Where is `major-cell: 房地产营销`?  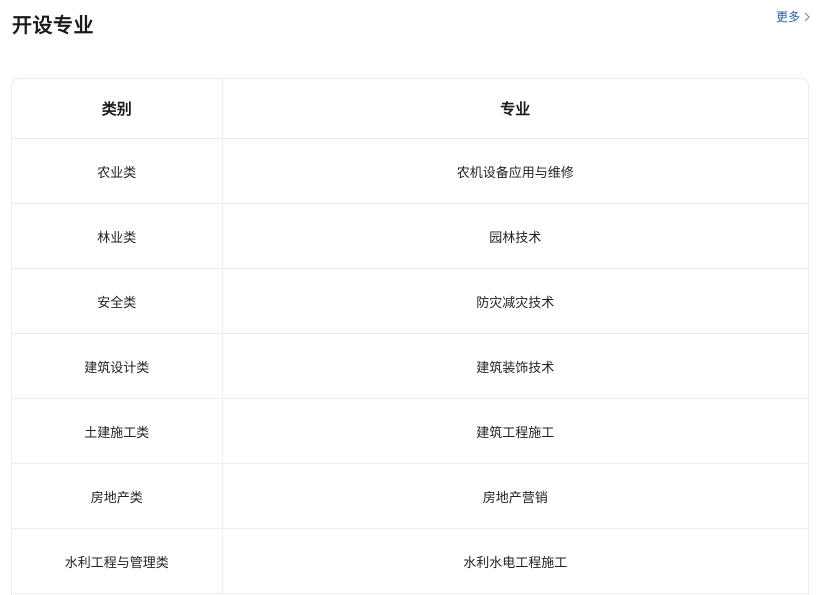 major-cell: 房地产营销 is located at coordinates (514, 496).